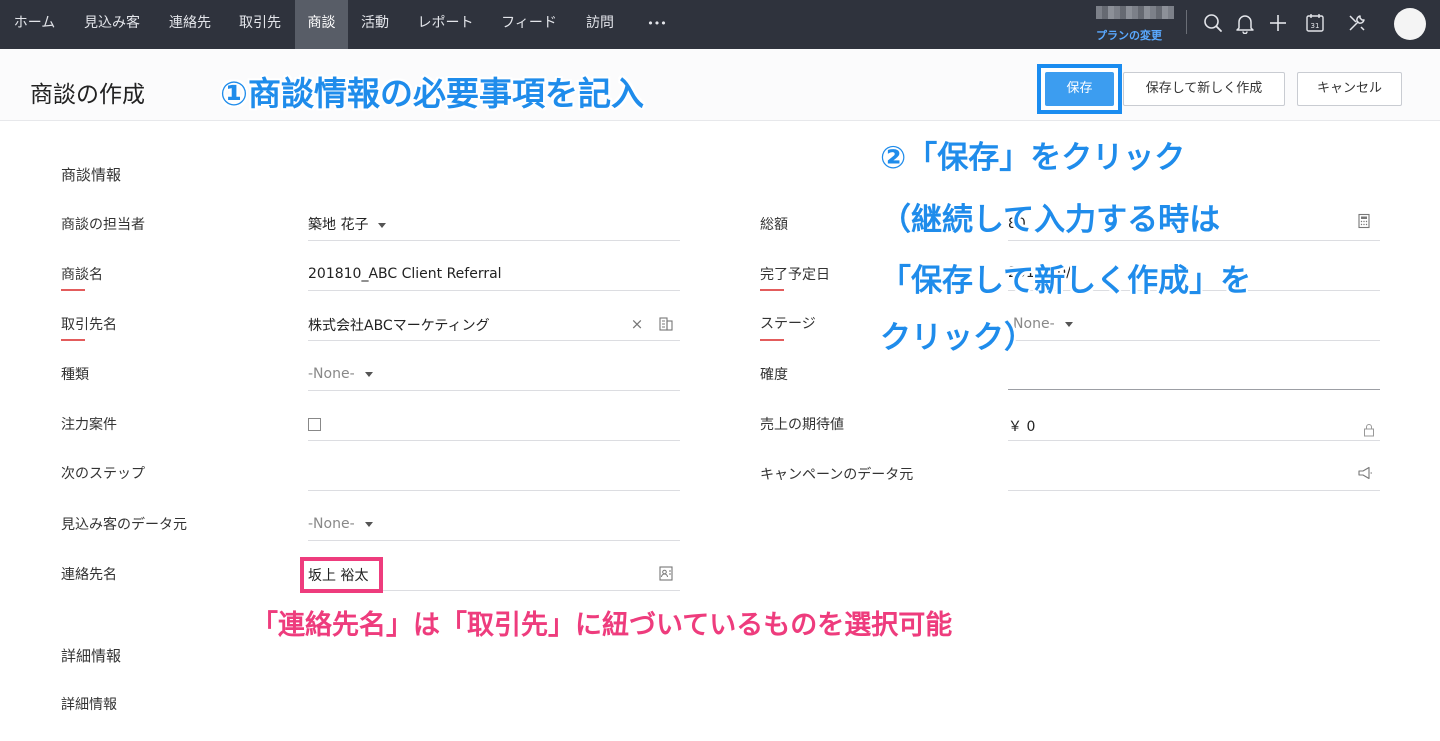 This screenshot has width=1440, height=741. I want to click on field-label: 商談名, so click(82, 275).